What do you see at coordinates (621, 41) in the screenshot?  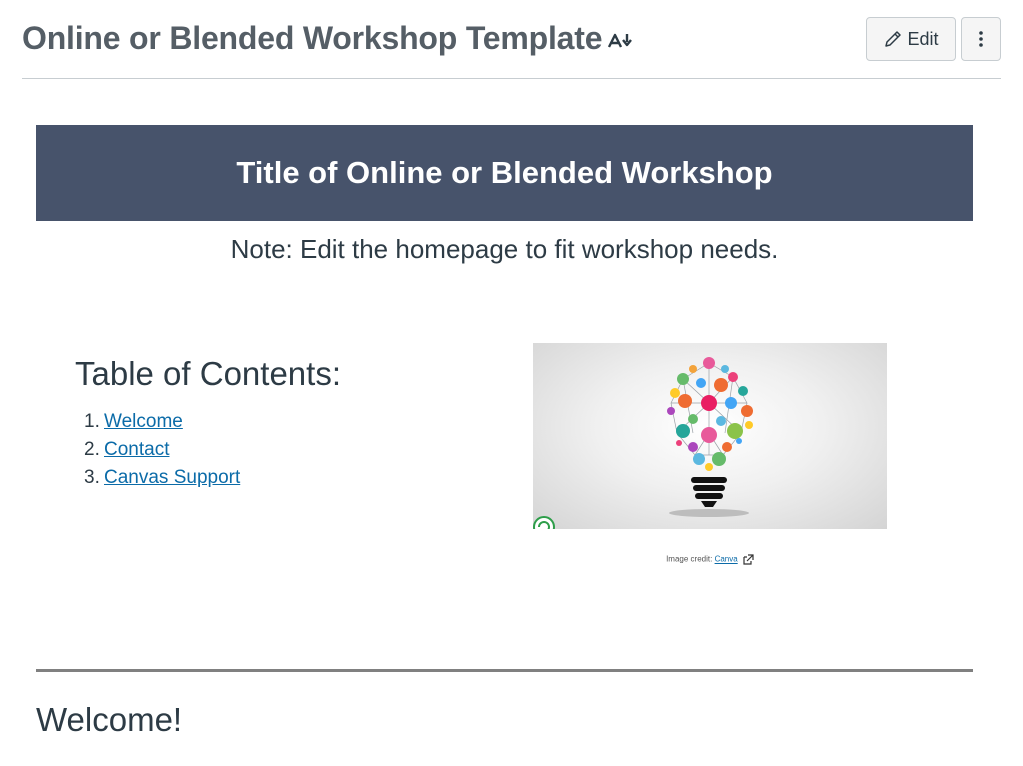 I see `accessibility-checker-icon` at bounding box center [621, 41].